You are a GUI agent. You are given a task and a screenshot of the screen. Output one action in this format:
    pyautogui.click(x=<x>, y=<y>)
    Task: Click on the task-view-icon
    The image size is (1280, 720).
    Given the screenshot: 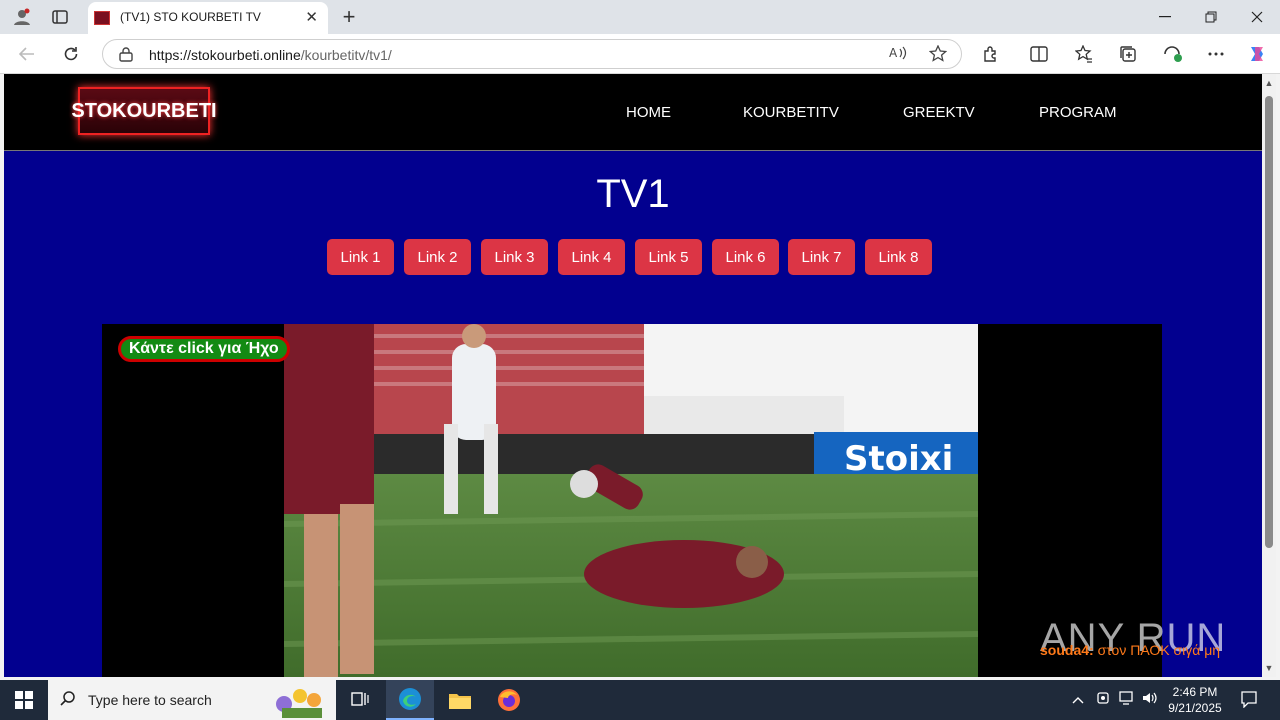 What is the action you would take?
    pyautogui.click(x=360, y=700)
    